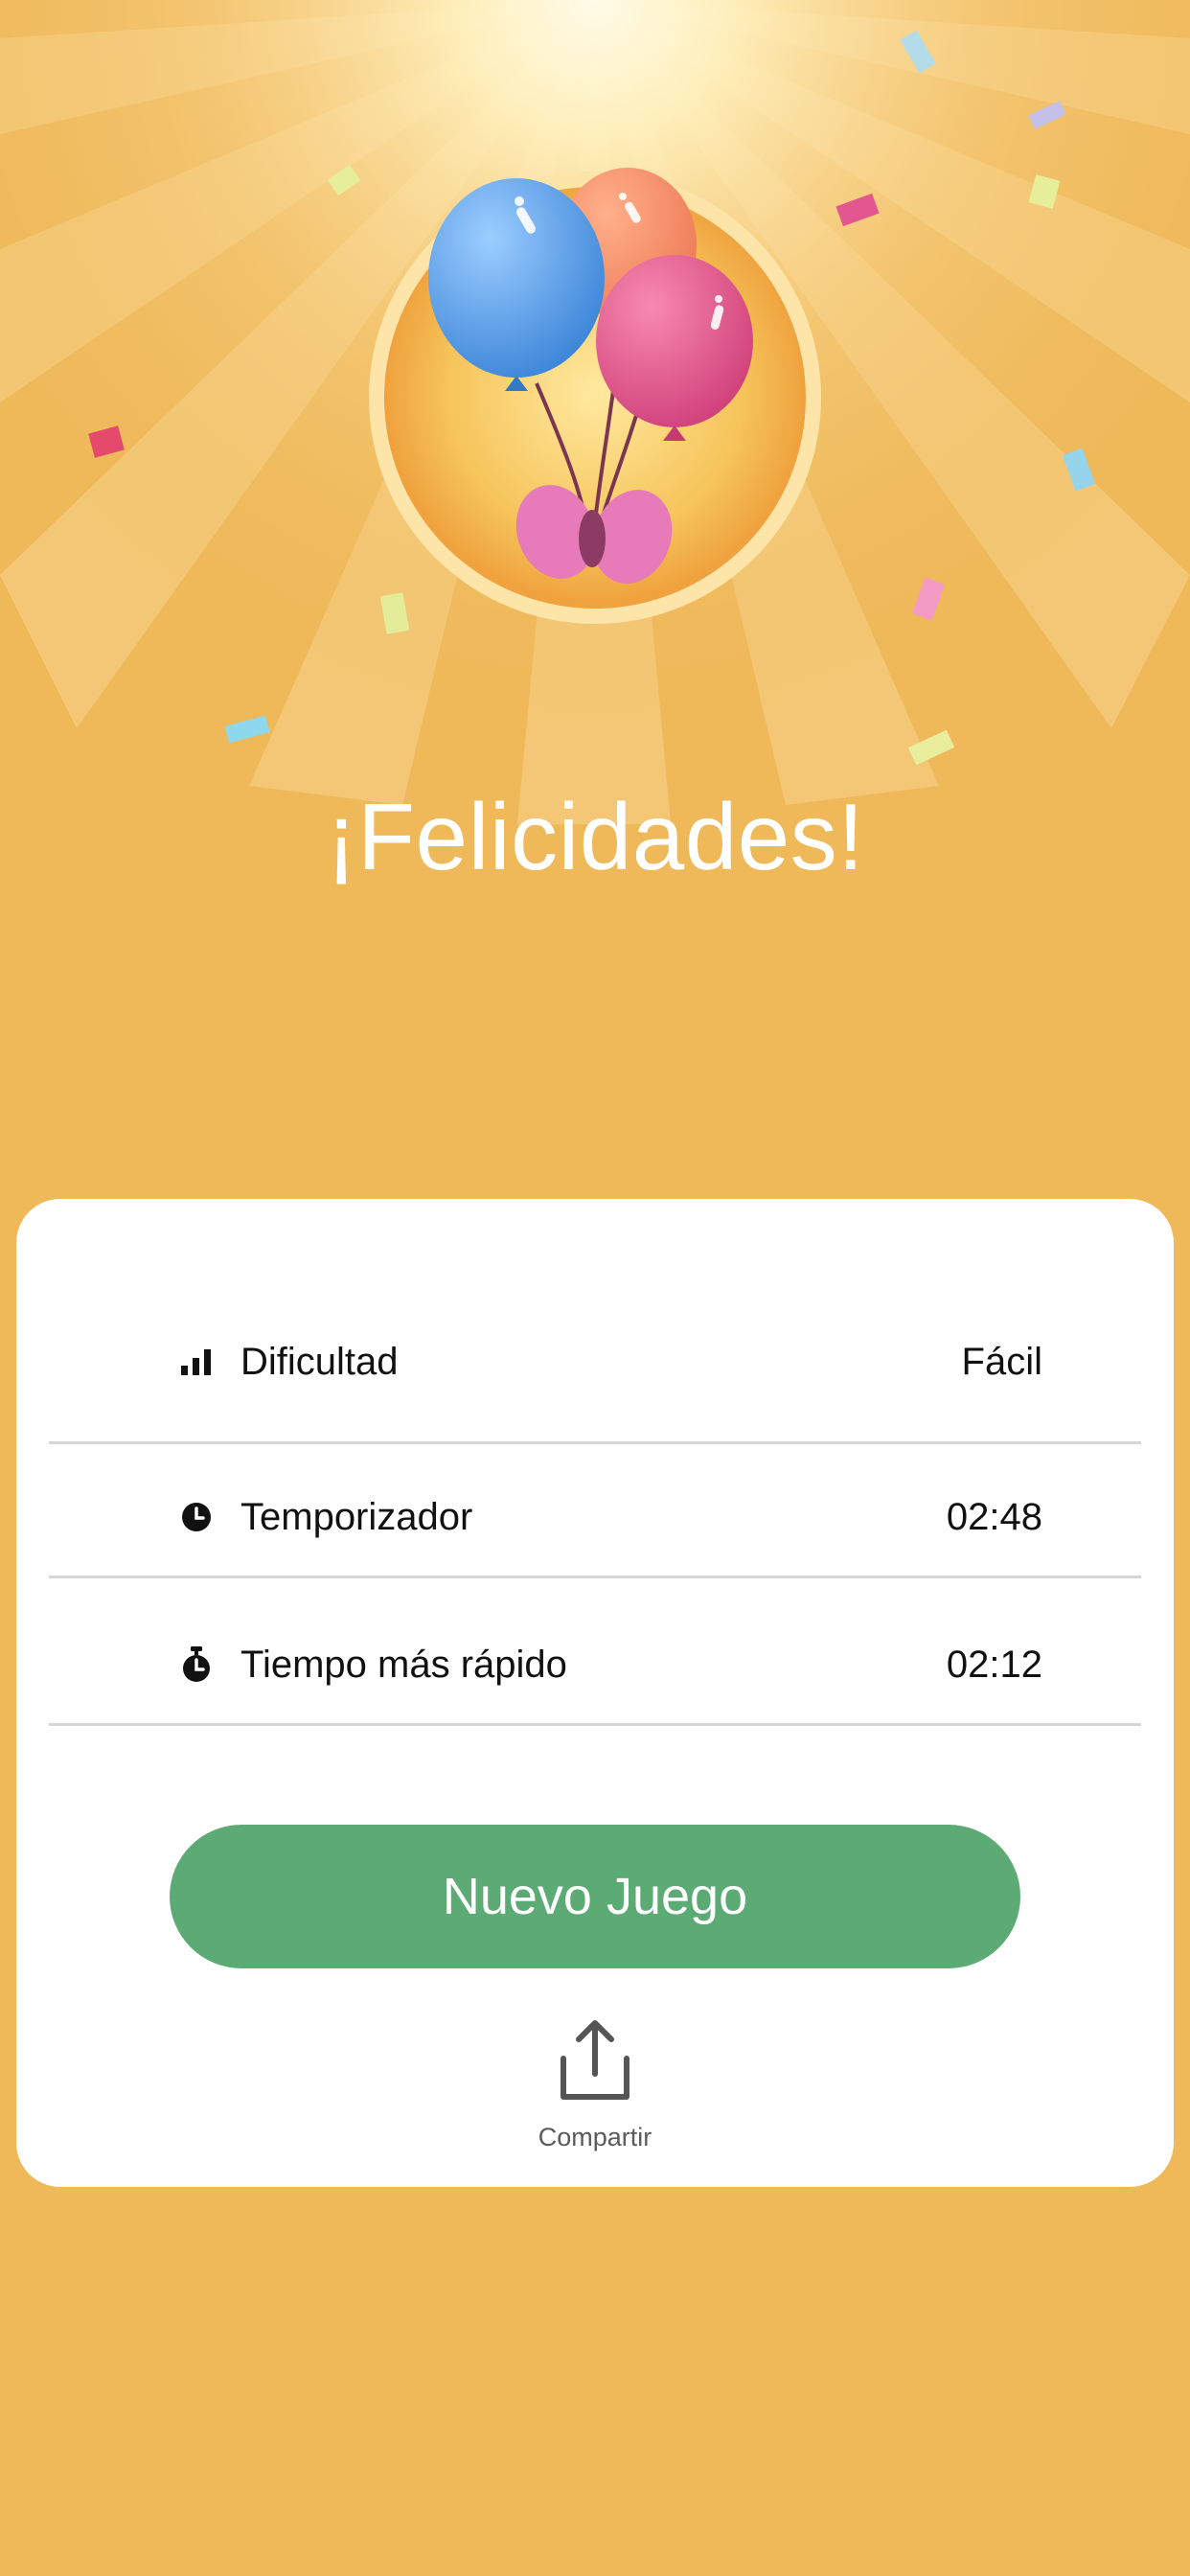  I want to click on congratulations-title: ¡Felicidades!, so click(595, 836).